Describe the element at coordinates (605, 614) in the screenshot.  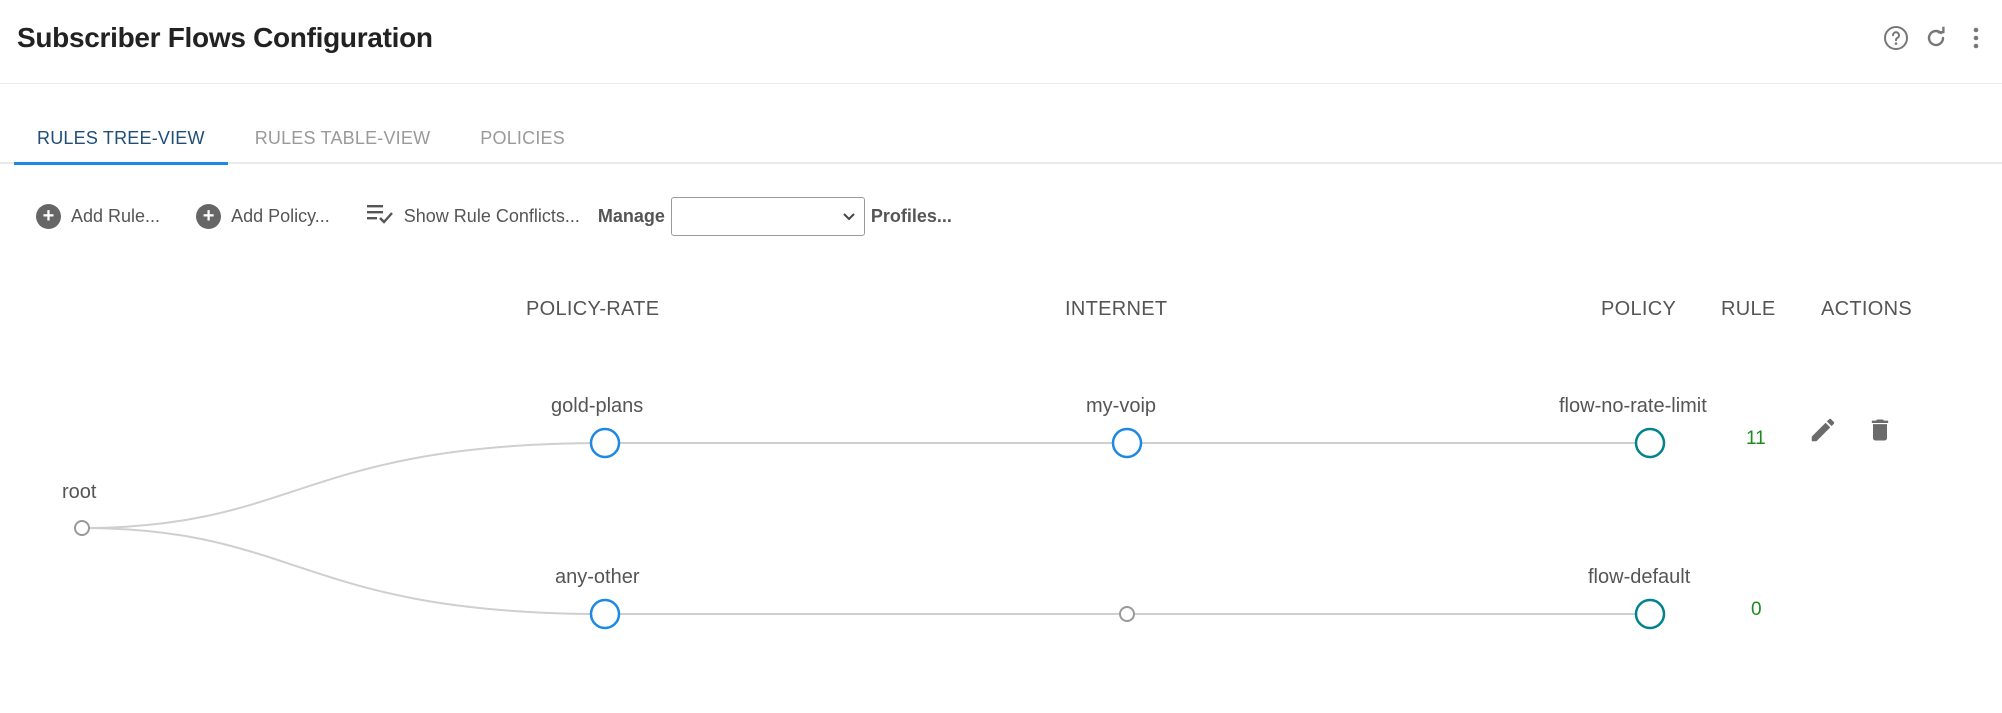
I see `node-any-other` at that location.